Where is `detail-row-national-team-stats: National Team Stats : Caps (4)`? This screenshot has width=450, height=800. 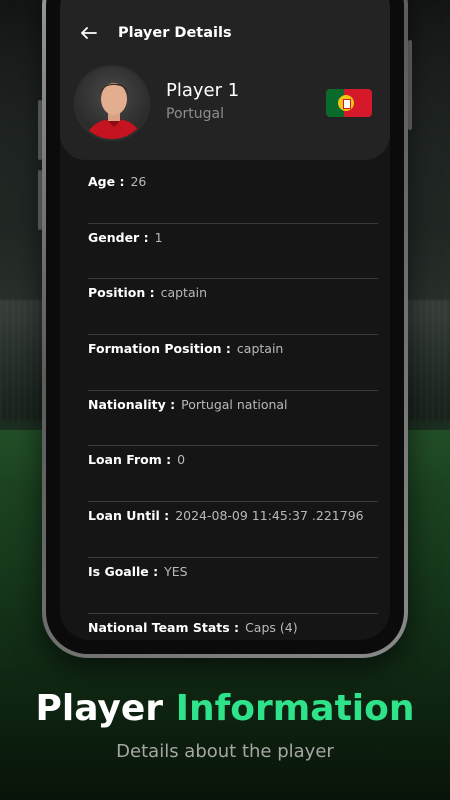
detail-row-national-team-stats: National Team Stats : Caps (4) is located at coordinates (233, 627).